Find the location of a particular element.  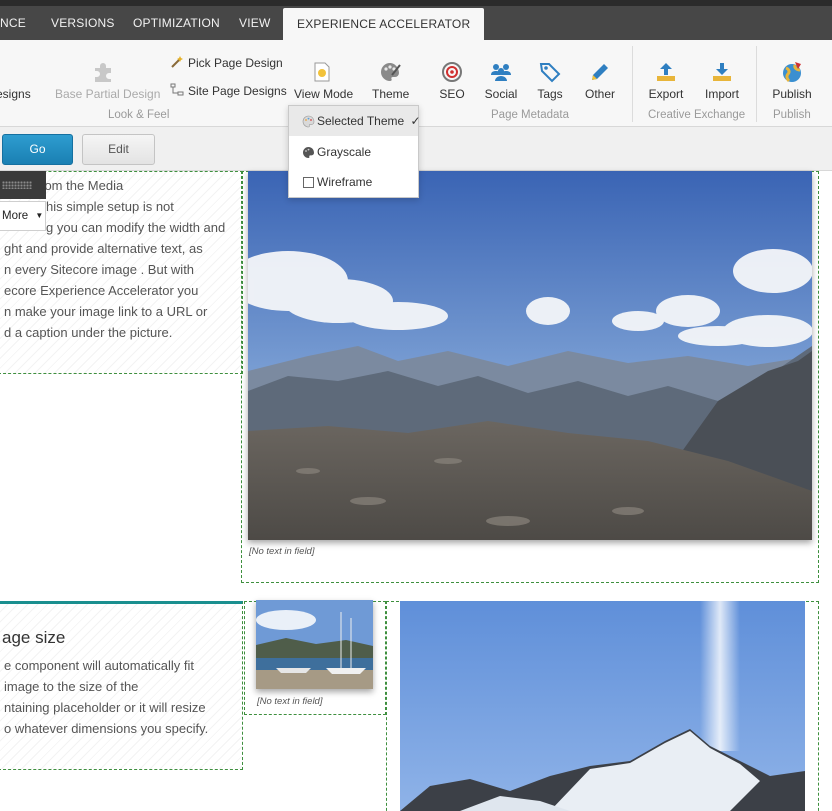

text-line: ght and provide alternative text, as is located at coordinates (103, 248).